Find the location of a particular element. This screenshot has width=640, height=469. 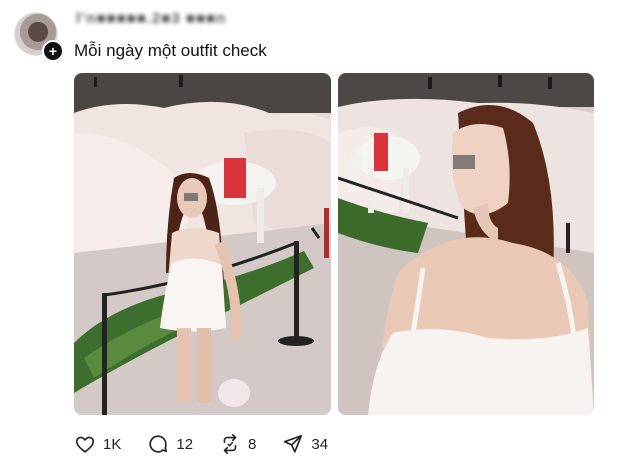

comment-count: 12 is located at coordinates (185, 444).